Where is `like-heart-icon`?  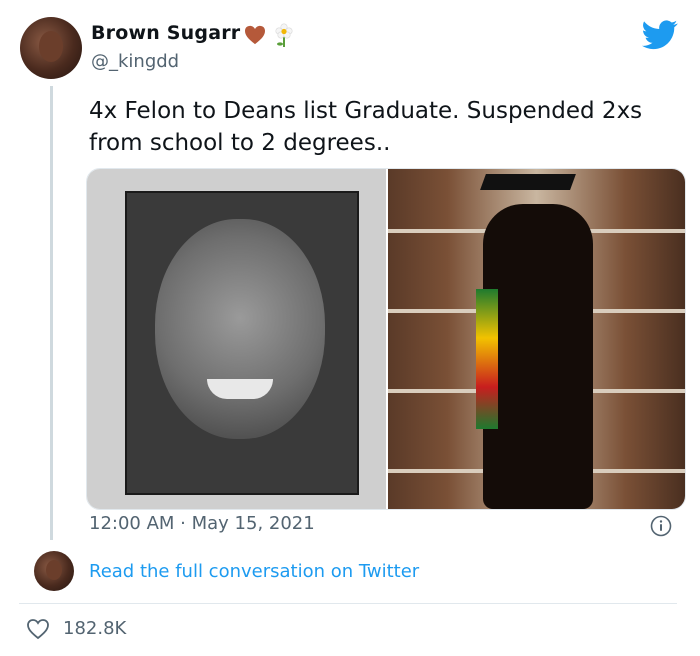 like-heart-icon is located at coordinates (38, 629).